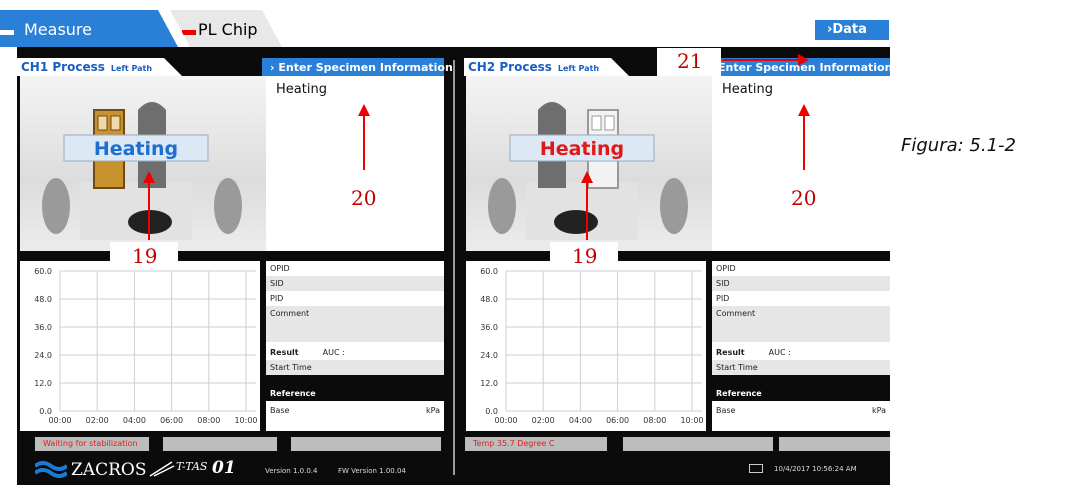 This screenshot has height=485, width=1084. What do you see at coordinates (92, 444) in the screenshot?
I see `ch1-status-bar: Waiting for stabilization` at bounding box center [92, 444].